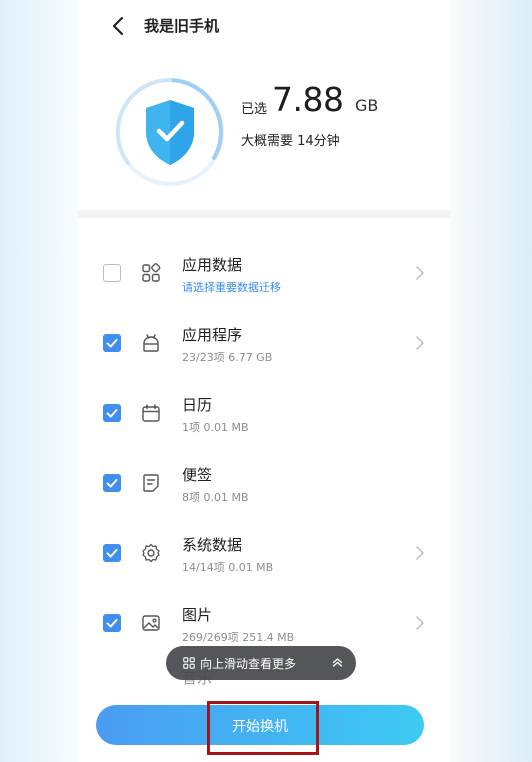 This screenshot has height=762, width=532. What do you see at coordinates (228, 567) in the screenshot?
I see `item-subtitle: 14/14项 0.01 MB` at bounding box center [228, 567].